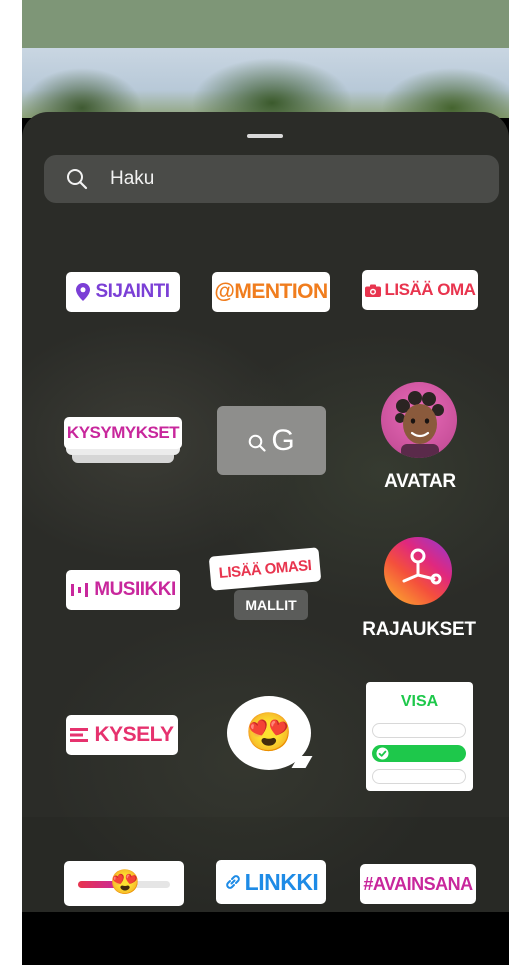 The height and width of the screenshot is (965, 509). What do you see at coordinates (372, 290) in the screenshot?
I see `camera-icon` at bounding box center [372, 290].